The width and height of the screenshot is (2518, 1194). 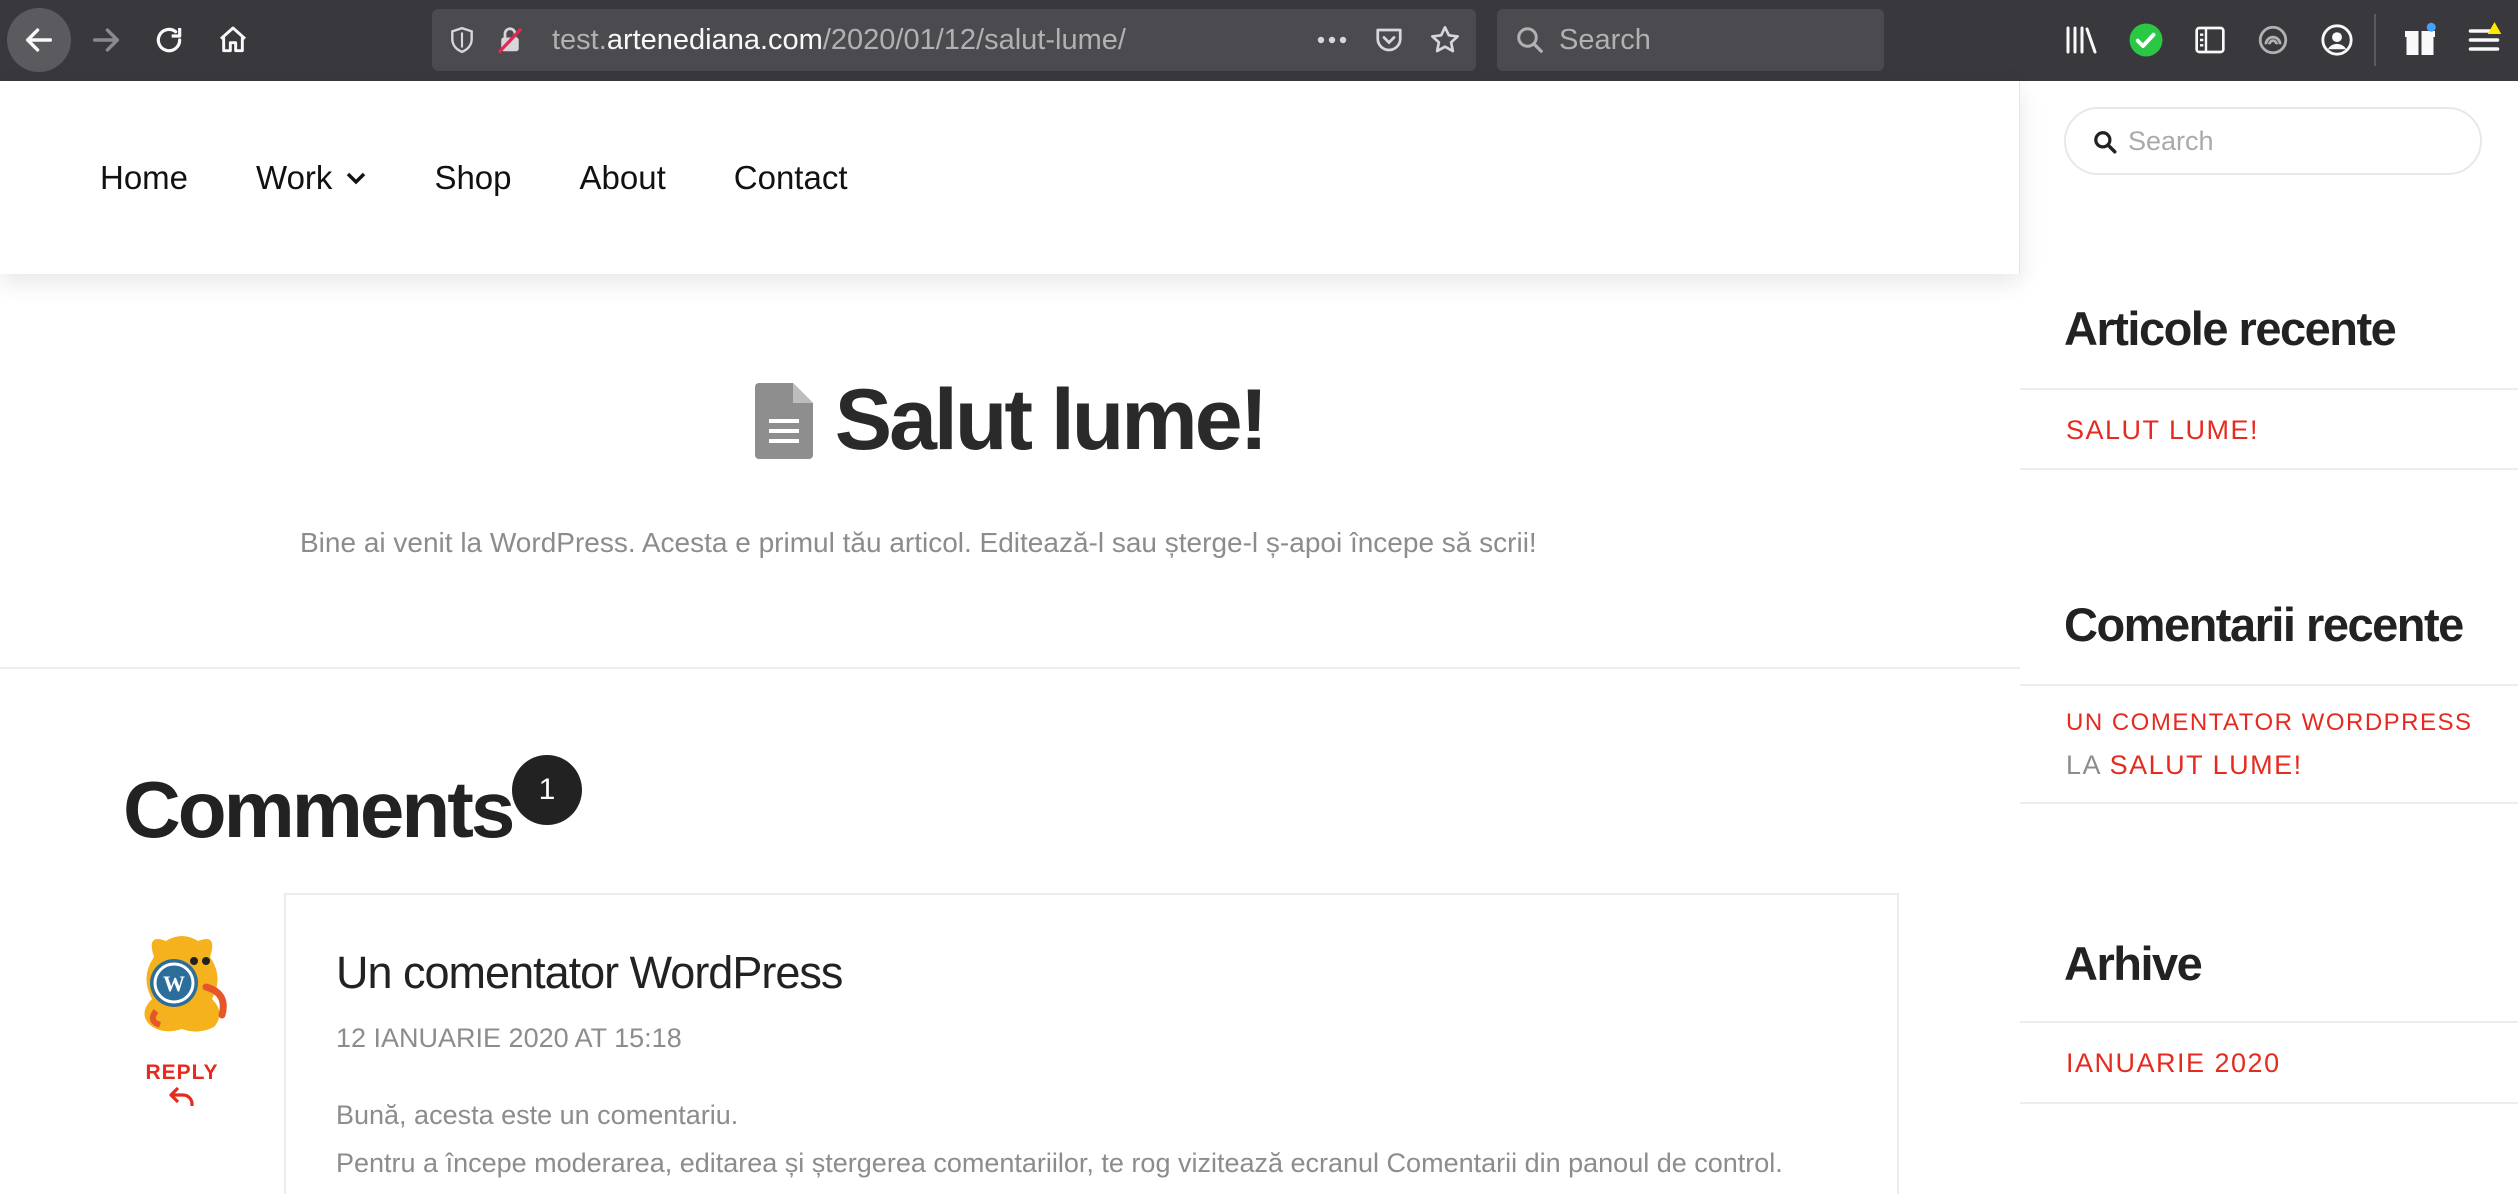 What do you see at coordinates (174, 983) in the screenshot?
I see `svg-text: W` at bounding box center [174, 983].